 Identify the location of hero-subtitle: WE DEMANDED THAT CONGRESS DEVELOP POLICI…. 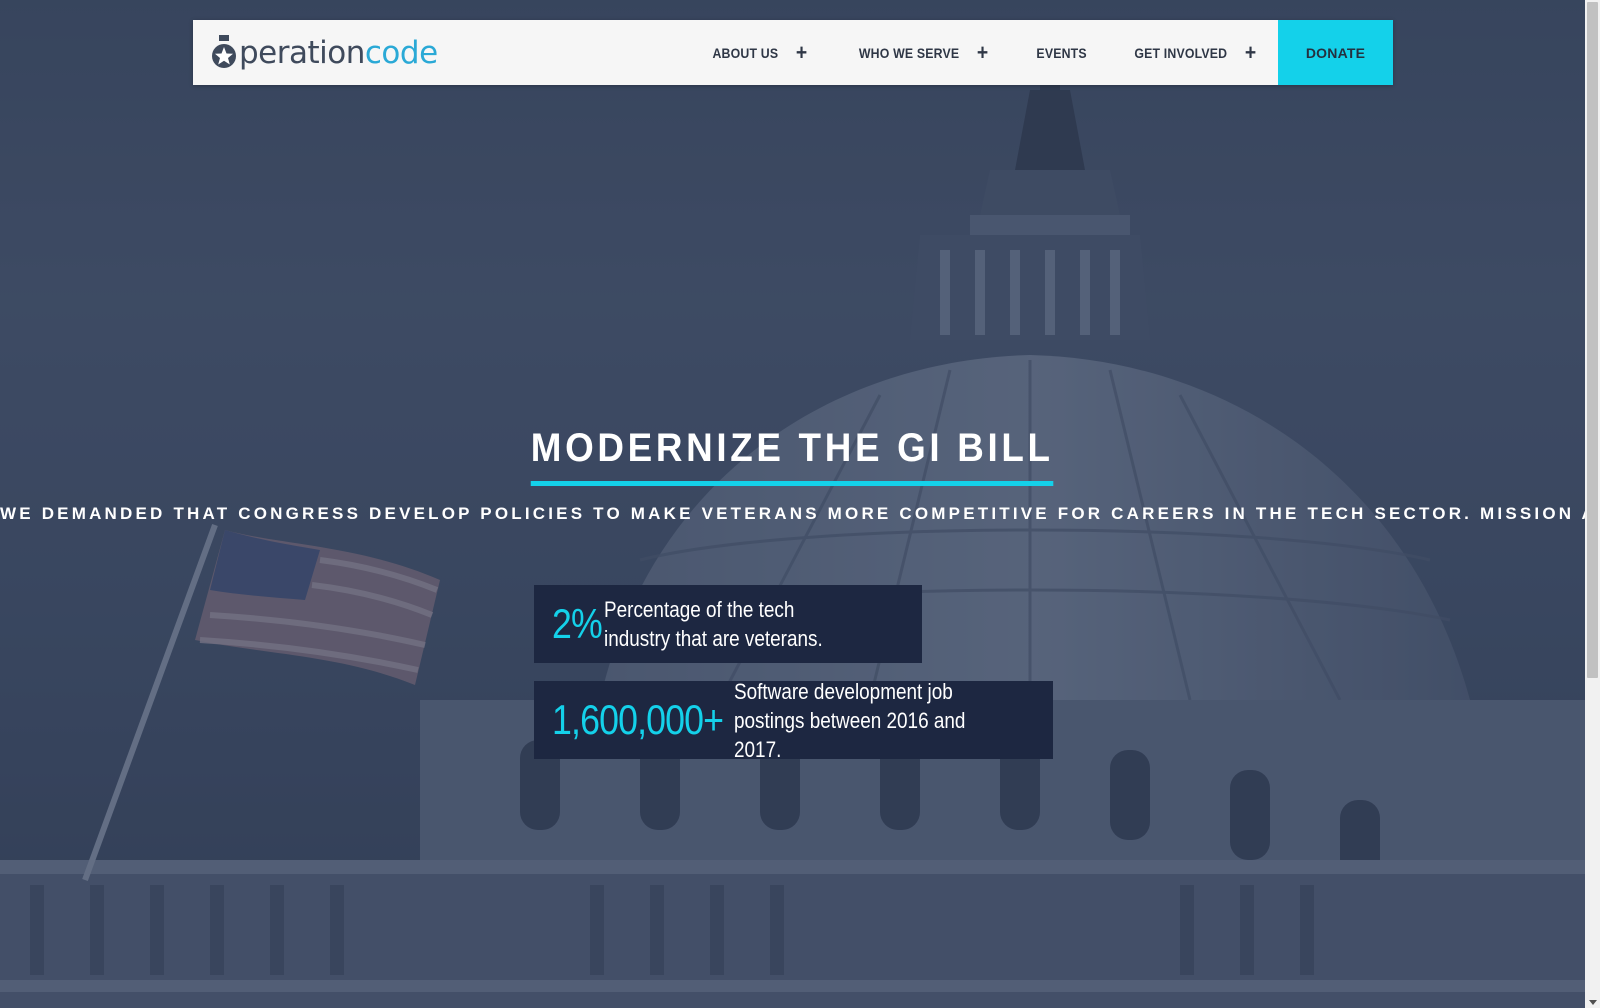
(792, 513).